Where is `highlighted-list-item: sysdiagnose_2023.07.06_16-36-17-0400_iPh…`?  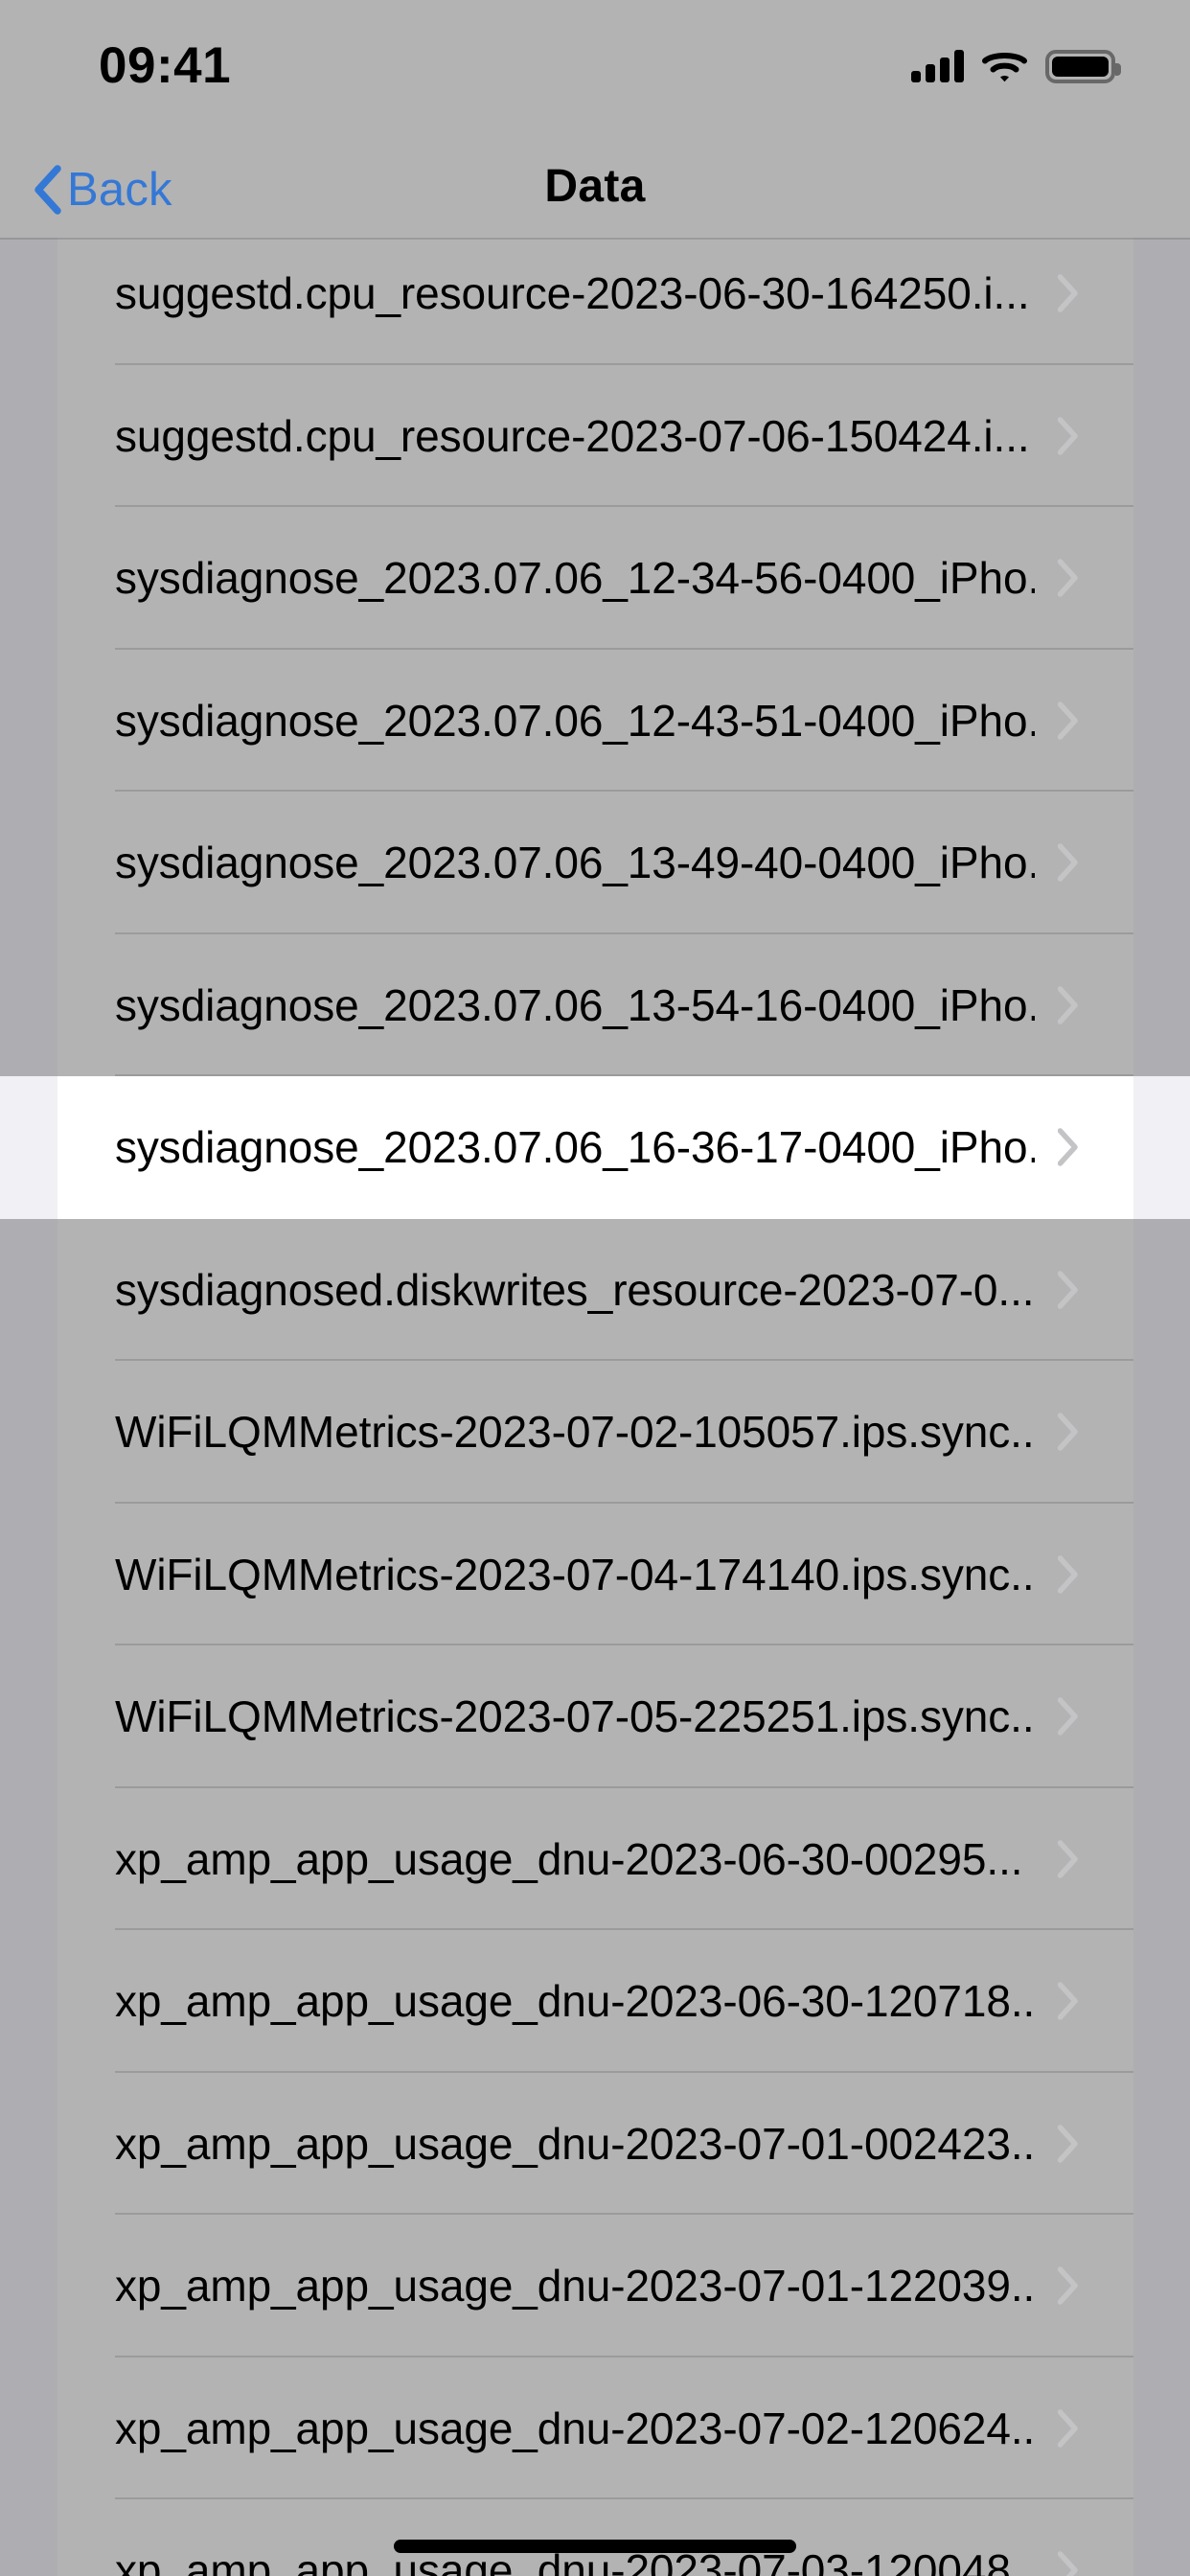
highlighted-list-item: sysdiagnose_2023.07.06_16-36-17-0400_iPh… is located at coordinates (595, 1147).